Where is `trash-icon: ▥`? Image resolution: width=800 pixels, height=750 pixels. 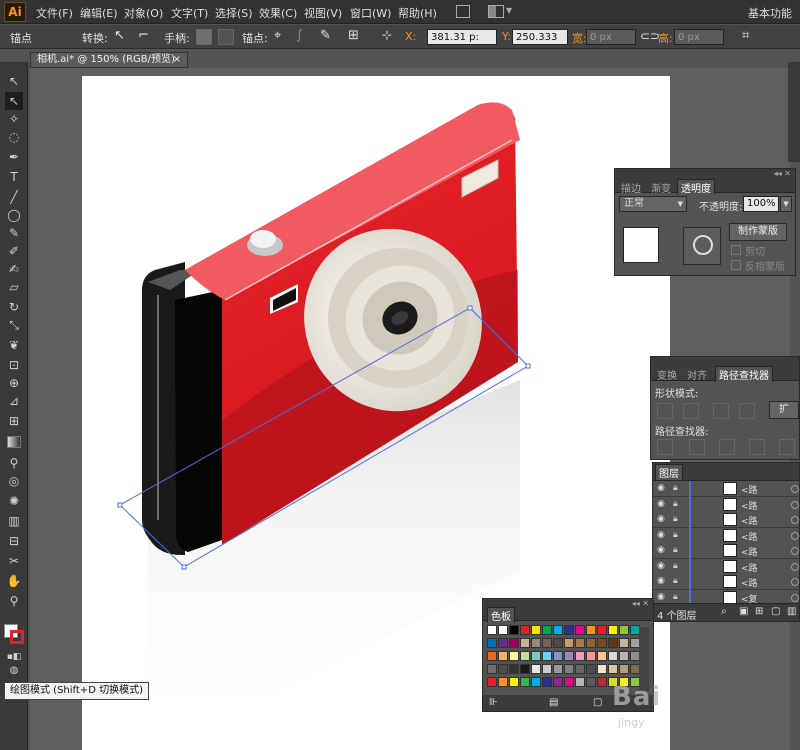
trash-icon: ▥ is located at coordinates (791, 611).